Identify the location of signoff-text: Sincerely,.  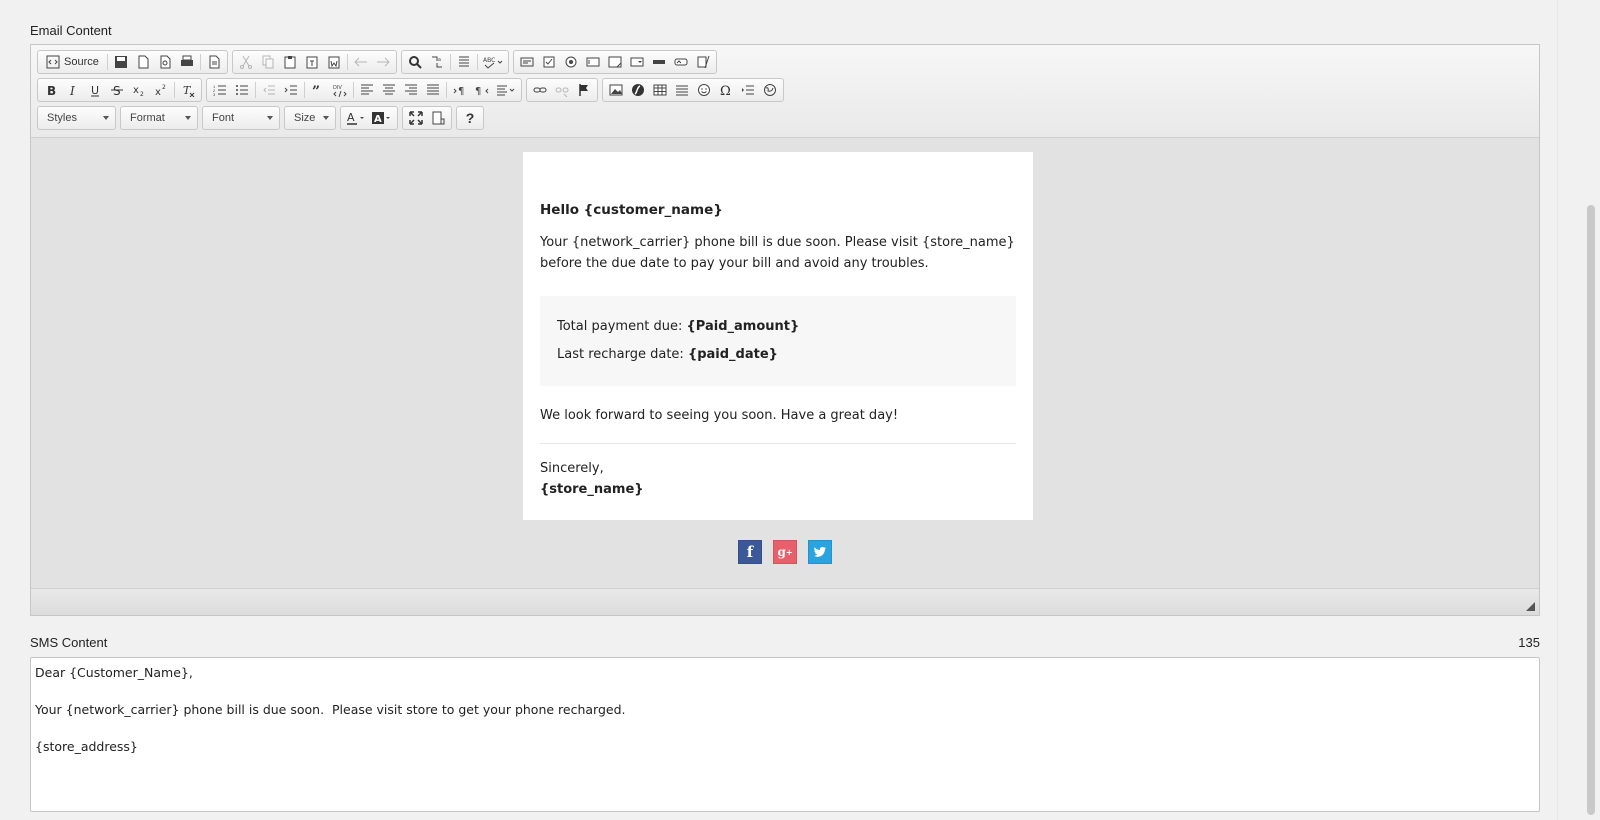
(572, 468).